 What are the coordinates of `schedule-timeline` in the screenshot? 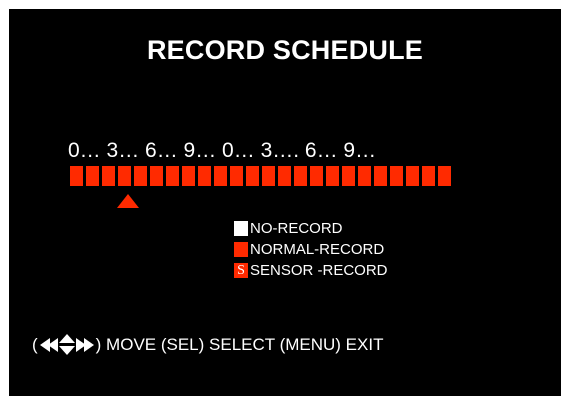 It's located at (260, 176).